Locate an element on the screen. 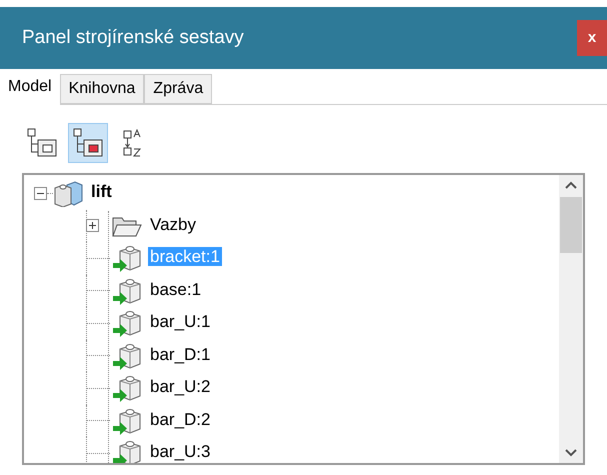 The image size is (607, 475). tree-item: bar_U:2 is located at coordinates (180, 386).